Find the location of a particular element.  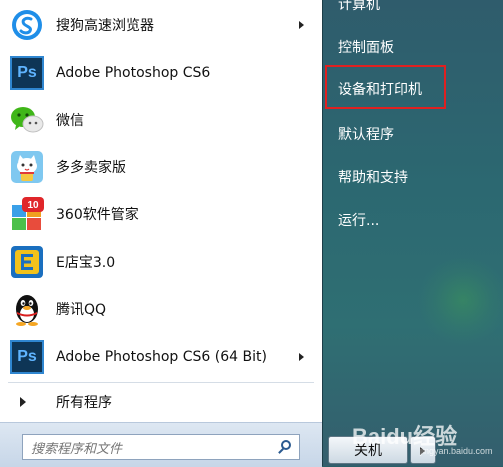

right-item-help-and-support: 帮助和支持 is located at coordinates (373, 177).